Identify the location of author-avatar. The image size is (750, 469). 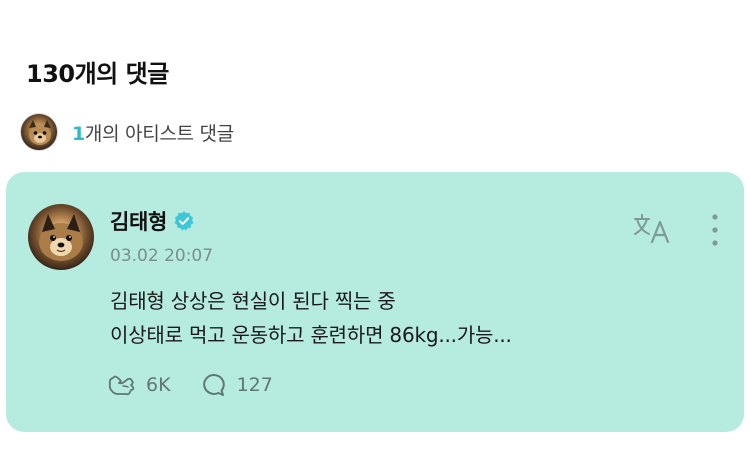
(61, 237).